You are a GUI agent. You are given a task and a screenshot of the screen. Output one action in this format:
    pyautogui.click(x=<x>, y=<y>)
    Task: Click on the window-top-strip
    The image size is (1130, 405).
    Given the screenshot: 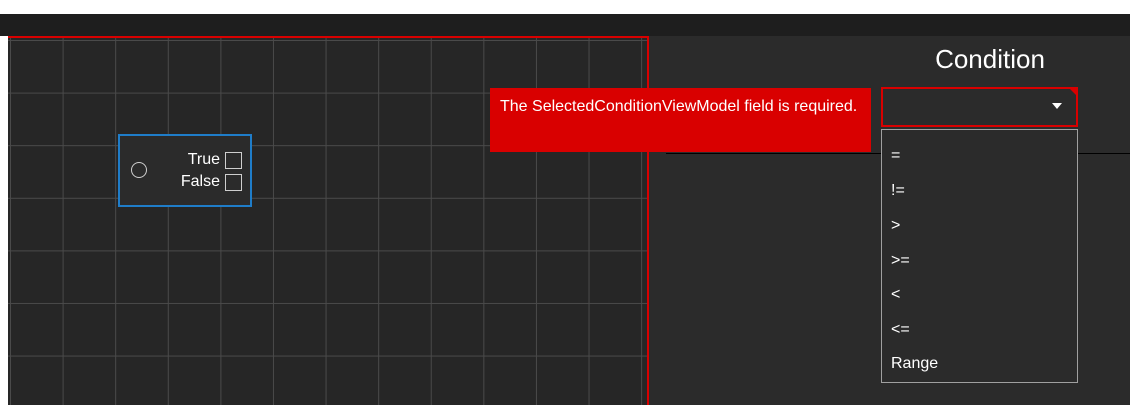 What is the action you would take?
    pyautogui.click(x=565, y=7)
    